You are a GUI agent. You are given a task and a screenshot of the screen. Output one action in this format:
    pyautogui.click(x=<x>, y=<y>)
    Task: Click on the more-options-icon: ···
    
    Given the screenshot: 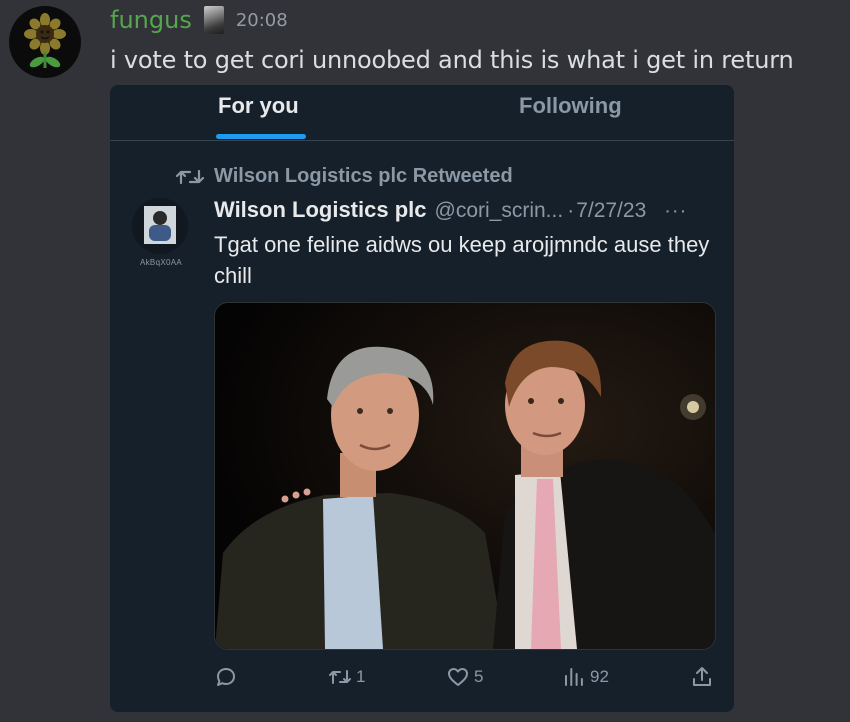 What is the action you would take?
    pyautogui.click(x=676, y=211)
    